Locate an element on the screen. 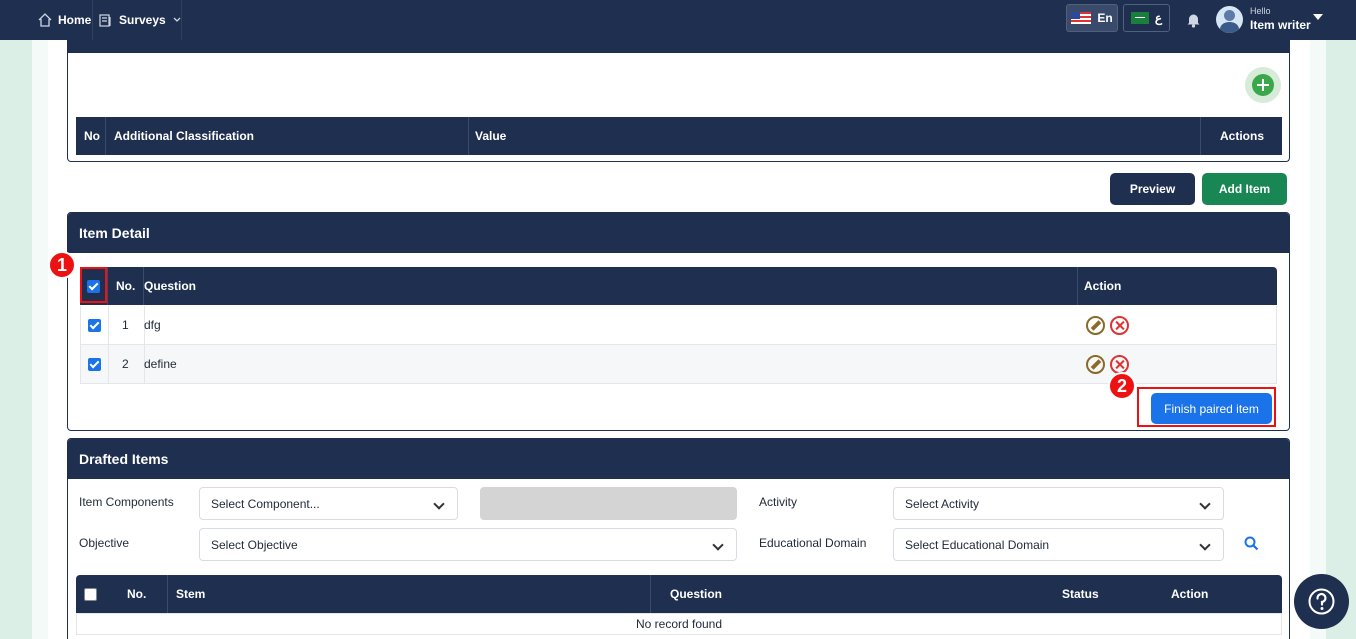 The image size is (1356, 639). col-status: Status is located at coordinates (1080, 594).